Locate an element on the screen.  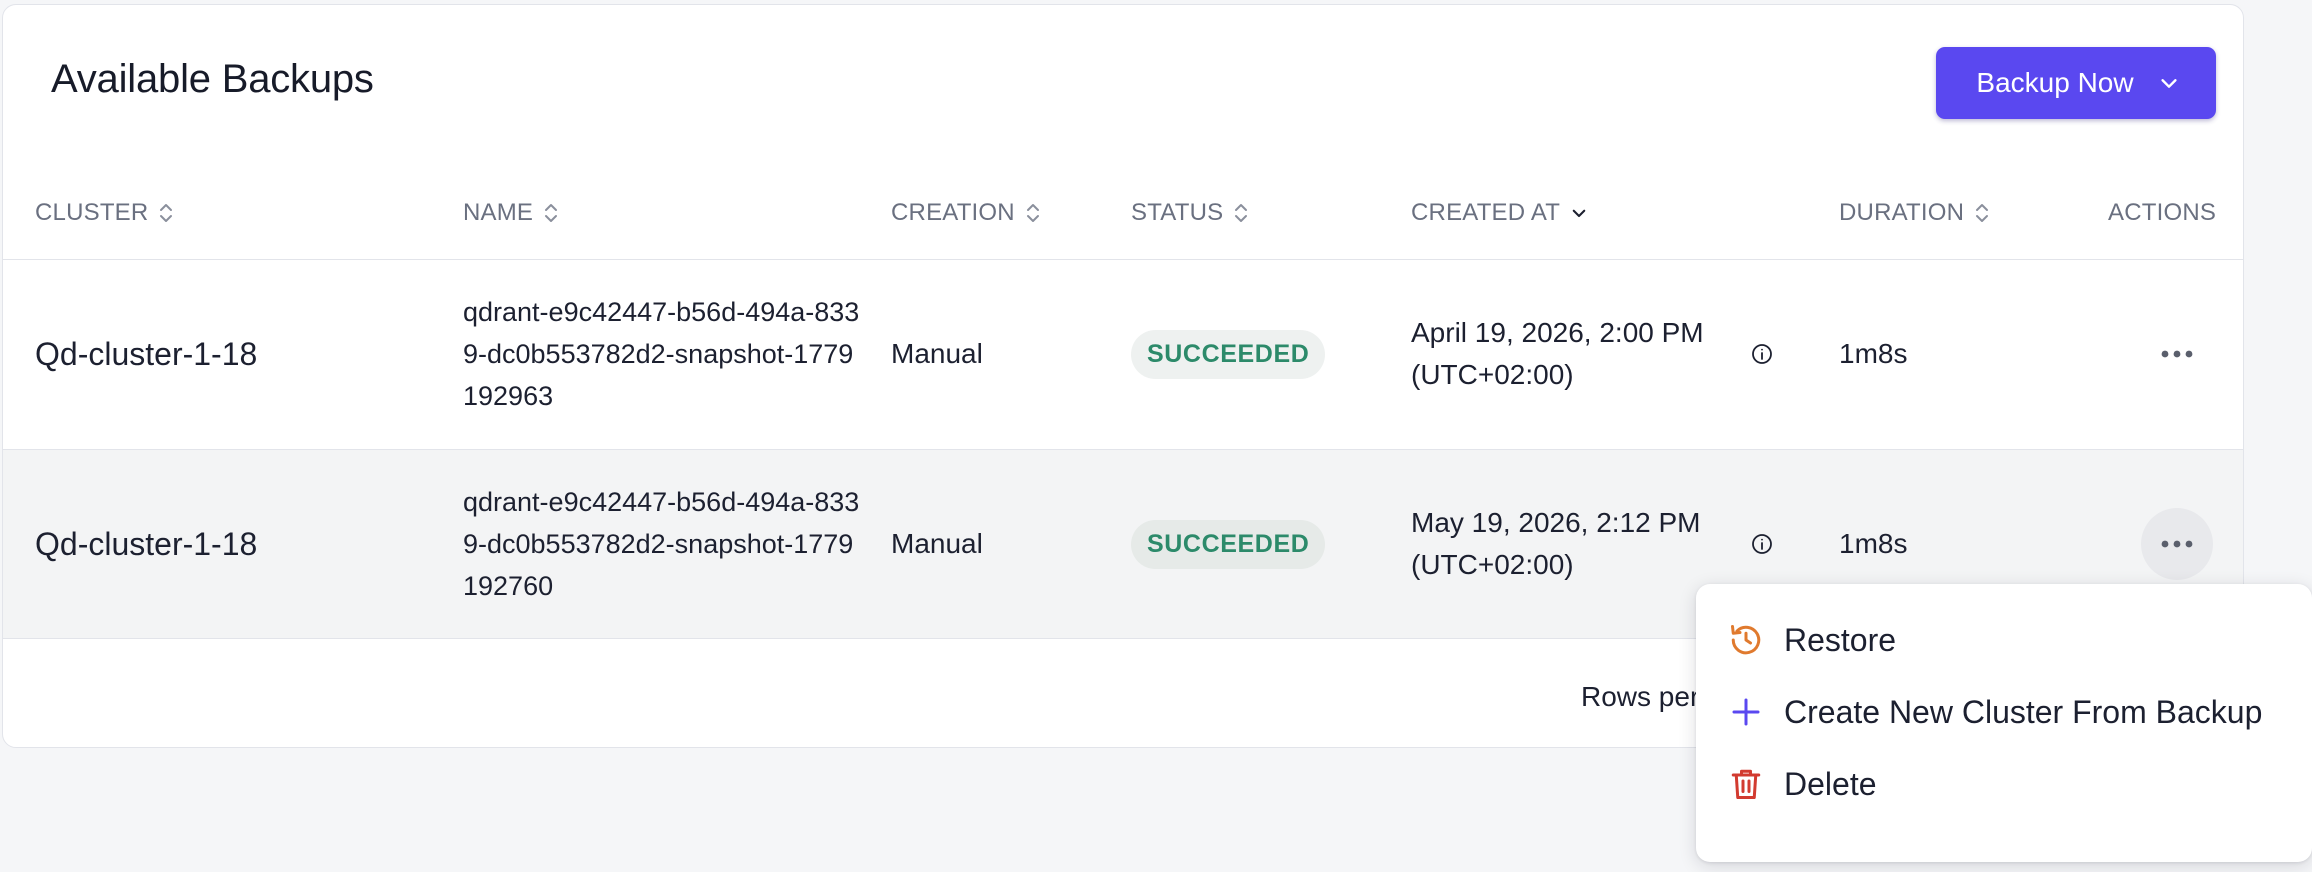
plus-icon is located at coordinates (1746, 712).